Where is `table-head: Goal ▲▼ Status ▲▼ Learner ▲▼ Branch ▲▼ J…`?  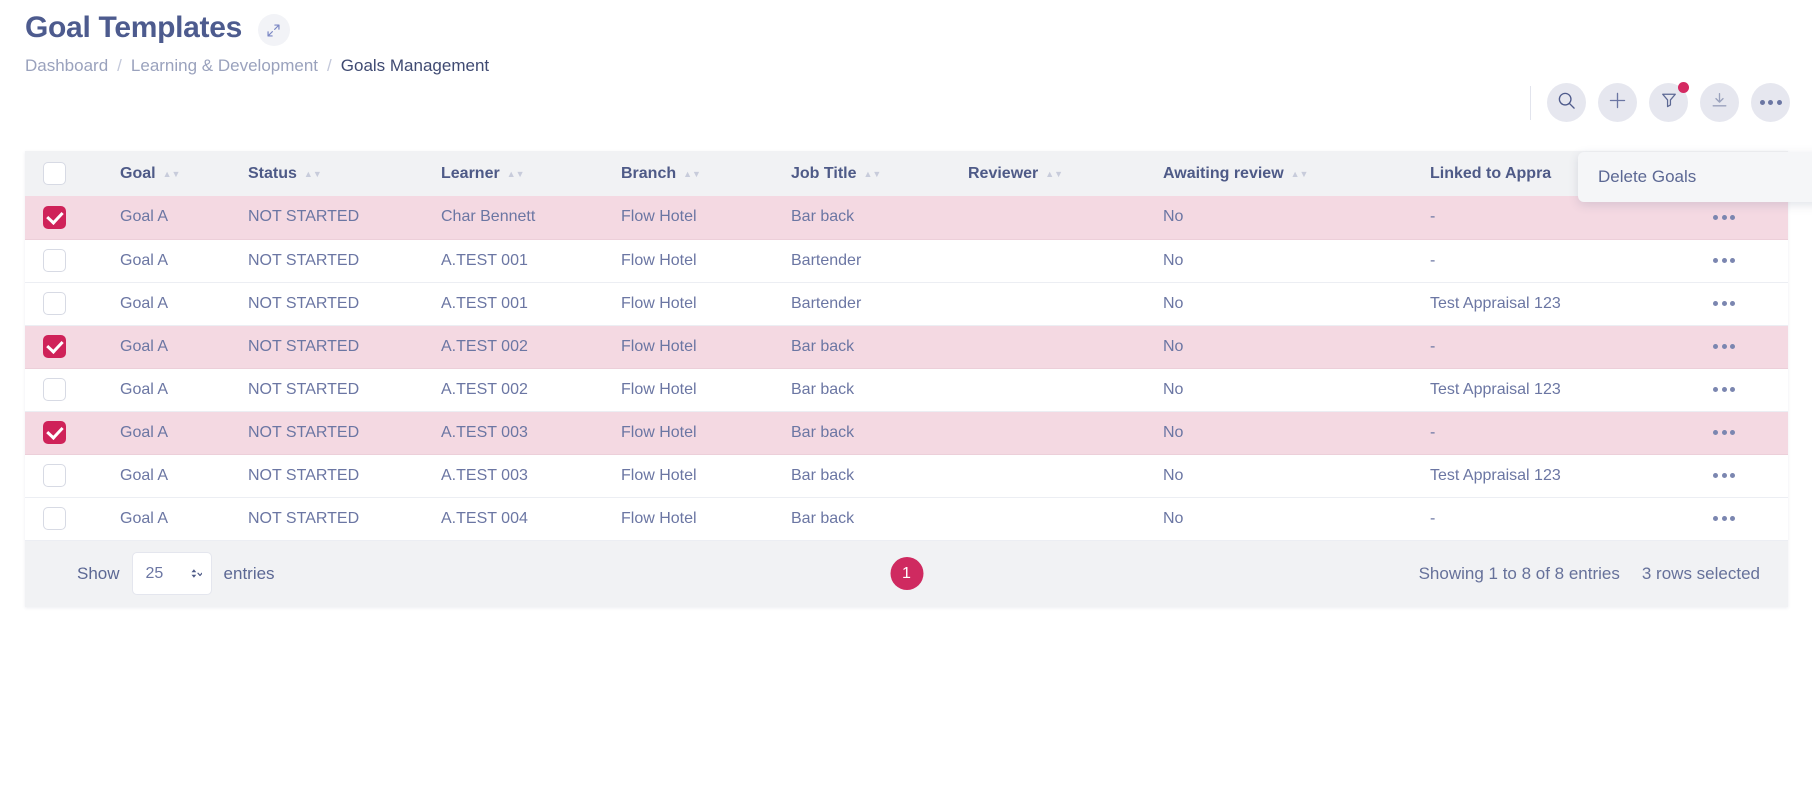
table-head: Goal ▲▼ Status ▲▼ Learner ▲▼ Branch ▲▼ J… is located at coordinates (906, 173).